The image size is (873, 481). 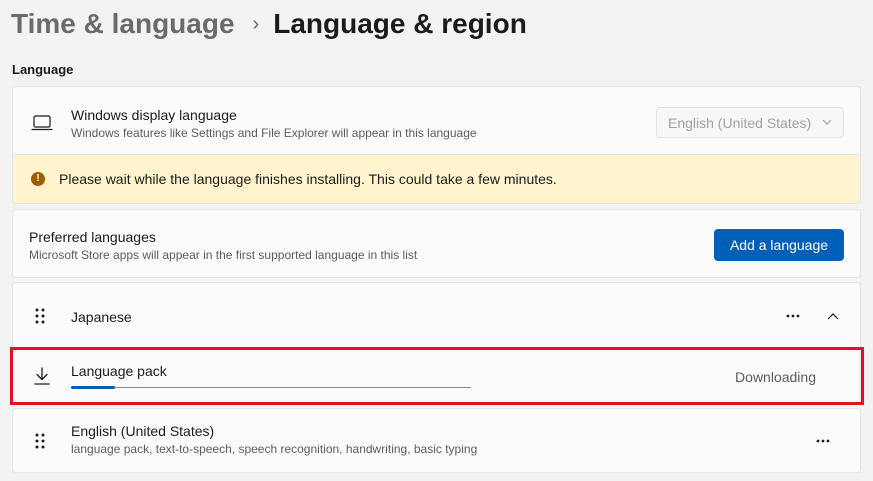 What do you see at coordinates (400, 23) in the screenshot?
I see `page-title: Language & region` at bounding box center [400, 23].